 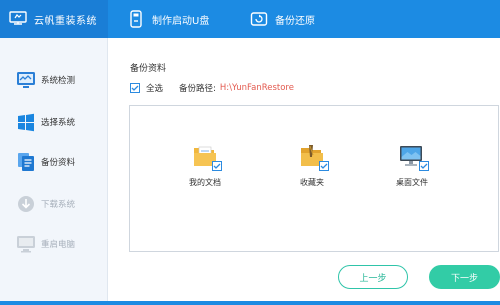 I want to click on monitor-icon, so click(x=26, y=244).